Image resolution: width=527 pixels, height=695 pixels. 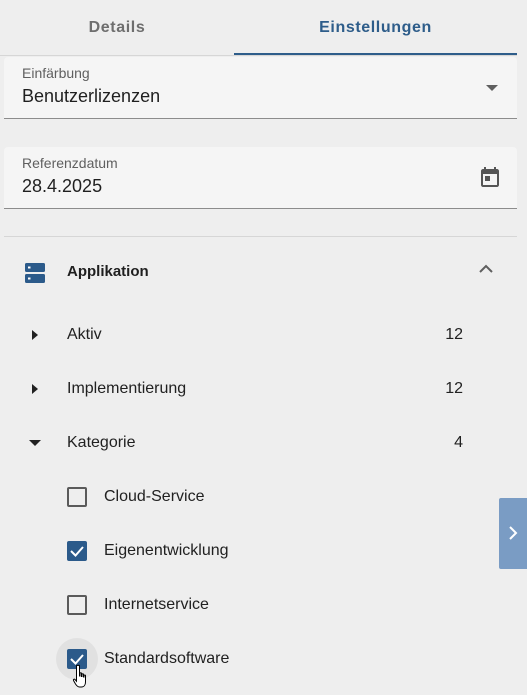 What do you see at coordinates (258, 605) in the screenshot?
I see `option-internetservice: Internetservice` at bounding box center [258, 605].